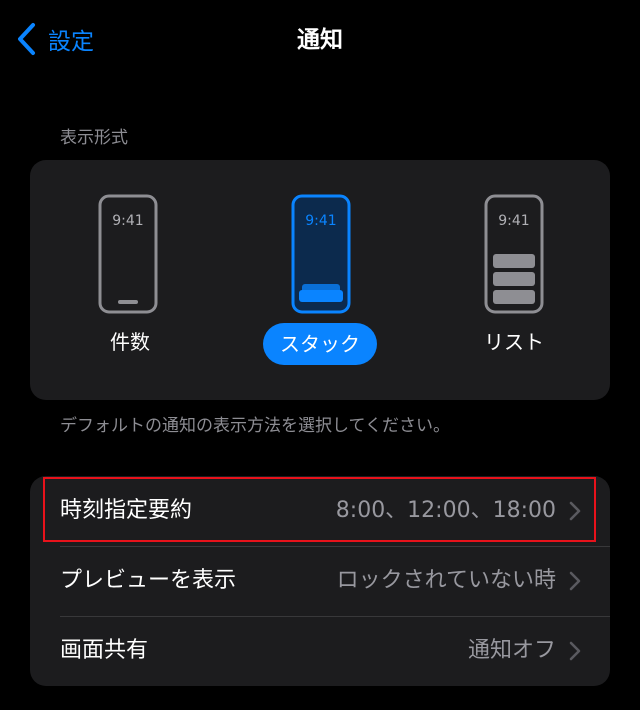 Image resolution: width=640 pixels, height=710 pixels. I want to click on row-show-previews: プレビューを表示 ロックされていない時, so click(320, 581).